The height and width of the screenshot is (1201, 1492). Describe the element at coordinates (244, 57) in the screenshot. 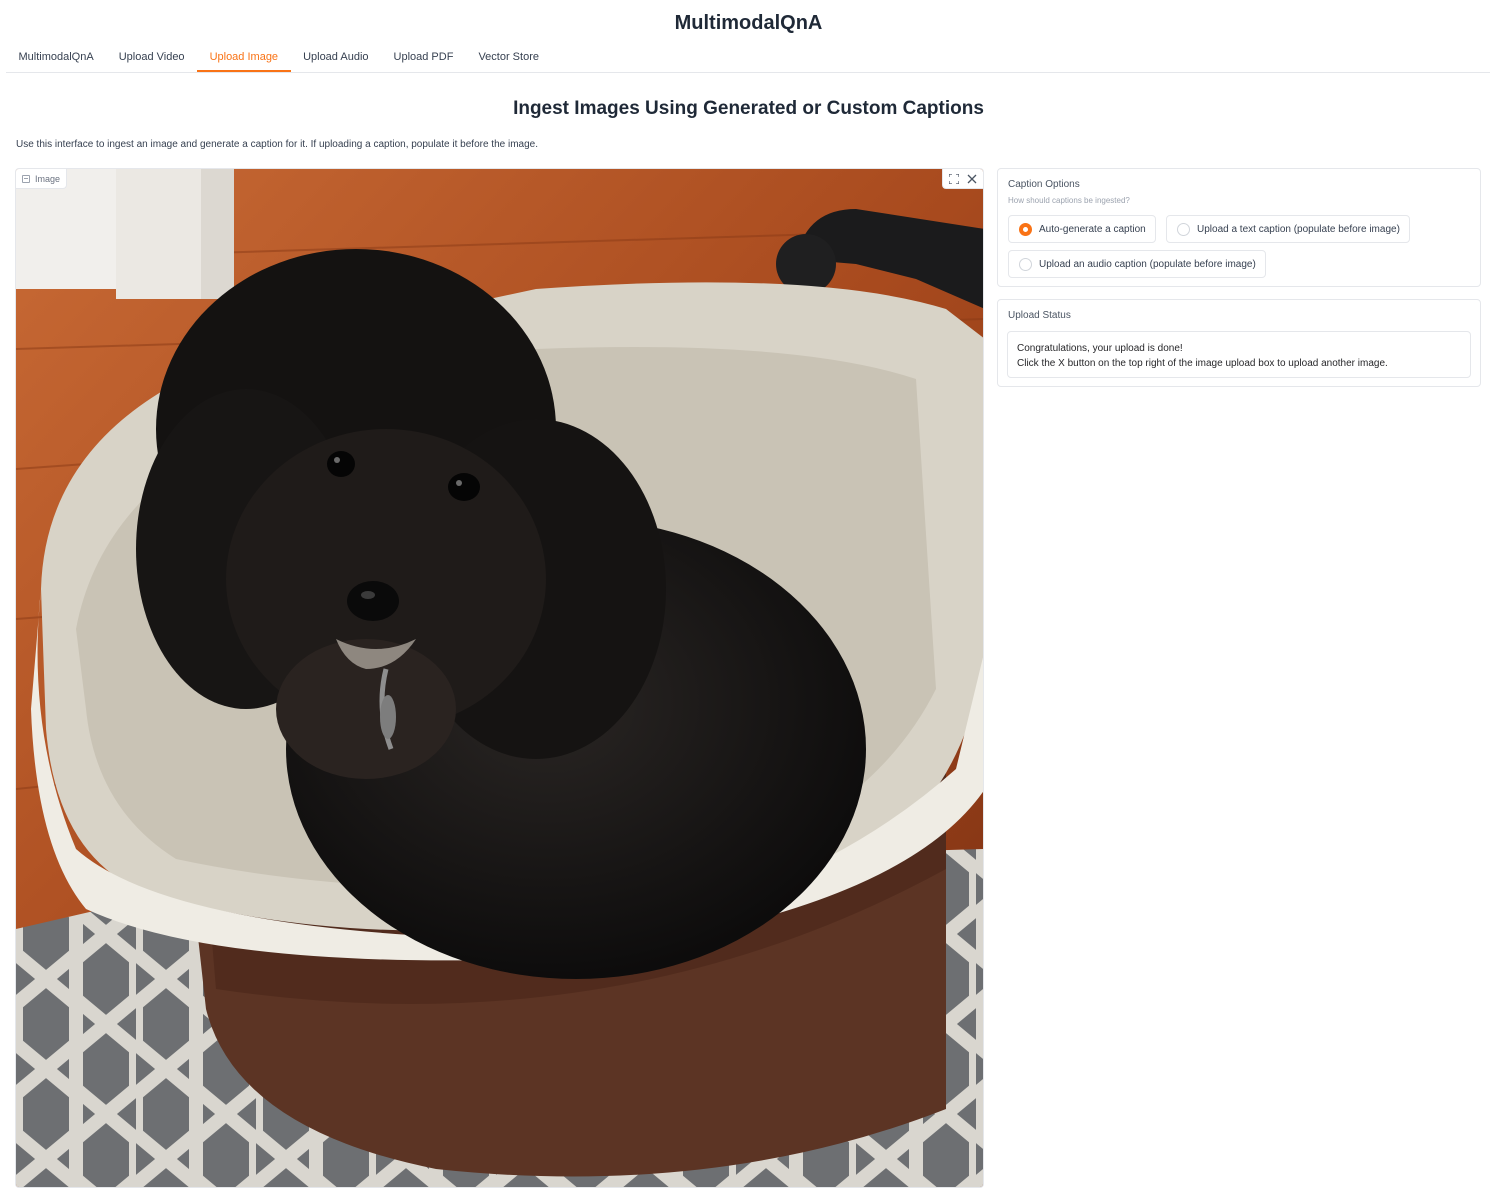

I see `tab-upload-image: Upload Image` at that location.